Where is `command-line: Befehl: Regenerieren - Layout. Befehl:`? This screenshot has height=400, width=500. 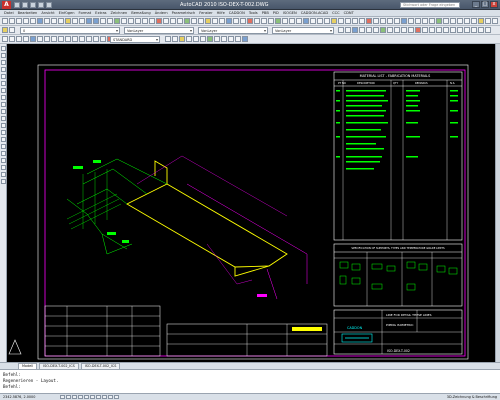 command-line: Befehl: Regenerieren - Layout. Befehl: is located at coordinates (250, 381).